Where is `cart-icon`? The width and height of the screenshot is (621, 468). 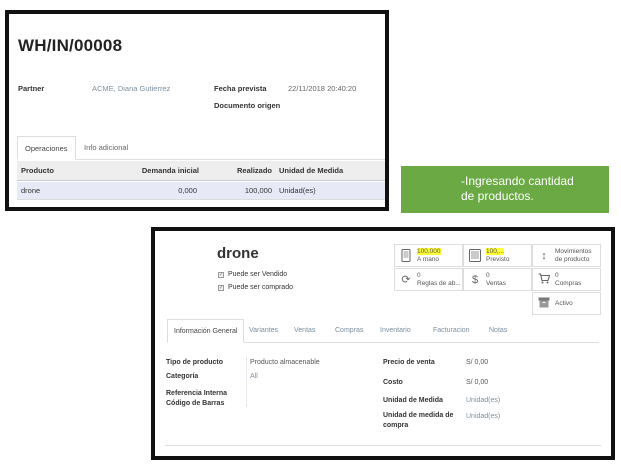
cart-icon is located at coordinates (544, 280).